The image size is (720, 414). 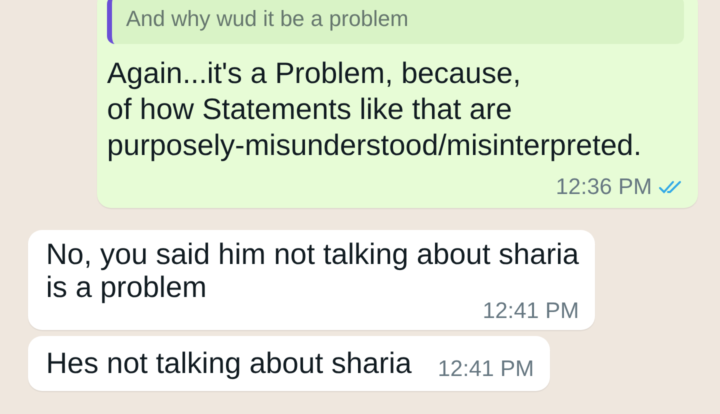 What do you see at coordinates (604, 187) in the screenshot?
I see `message-time: 12:36 PM` at bounding box center [604, 187].